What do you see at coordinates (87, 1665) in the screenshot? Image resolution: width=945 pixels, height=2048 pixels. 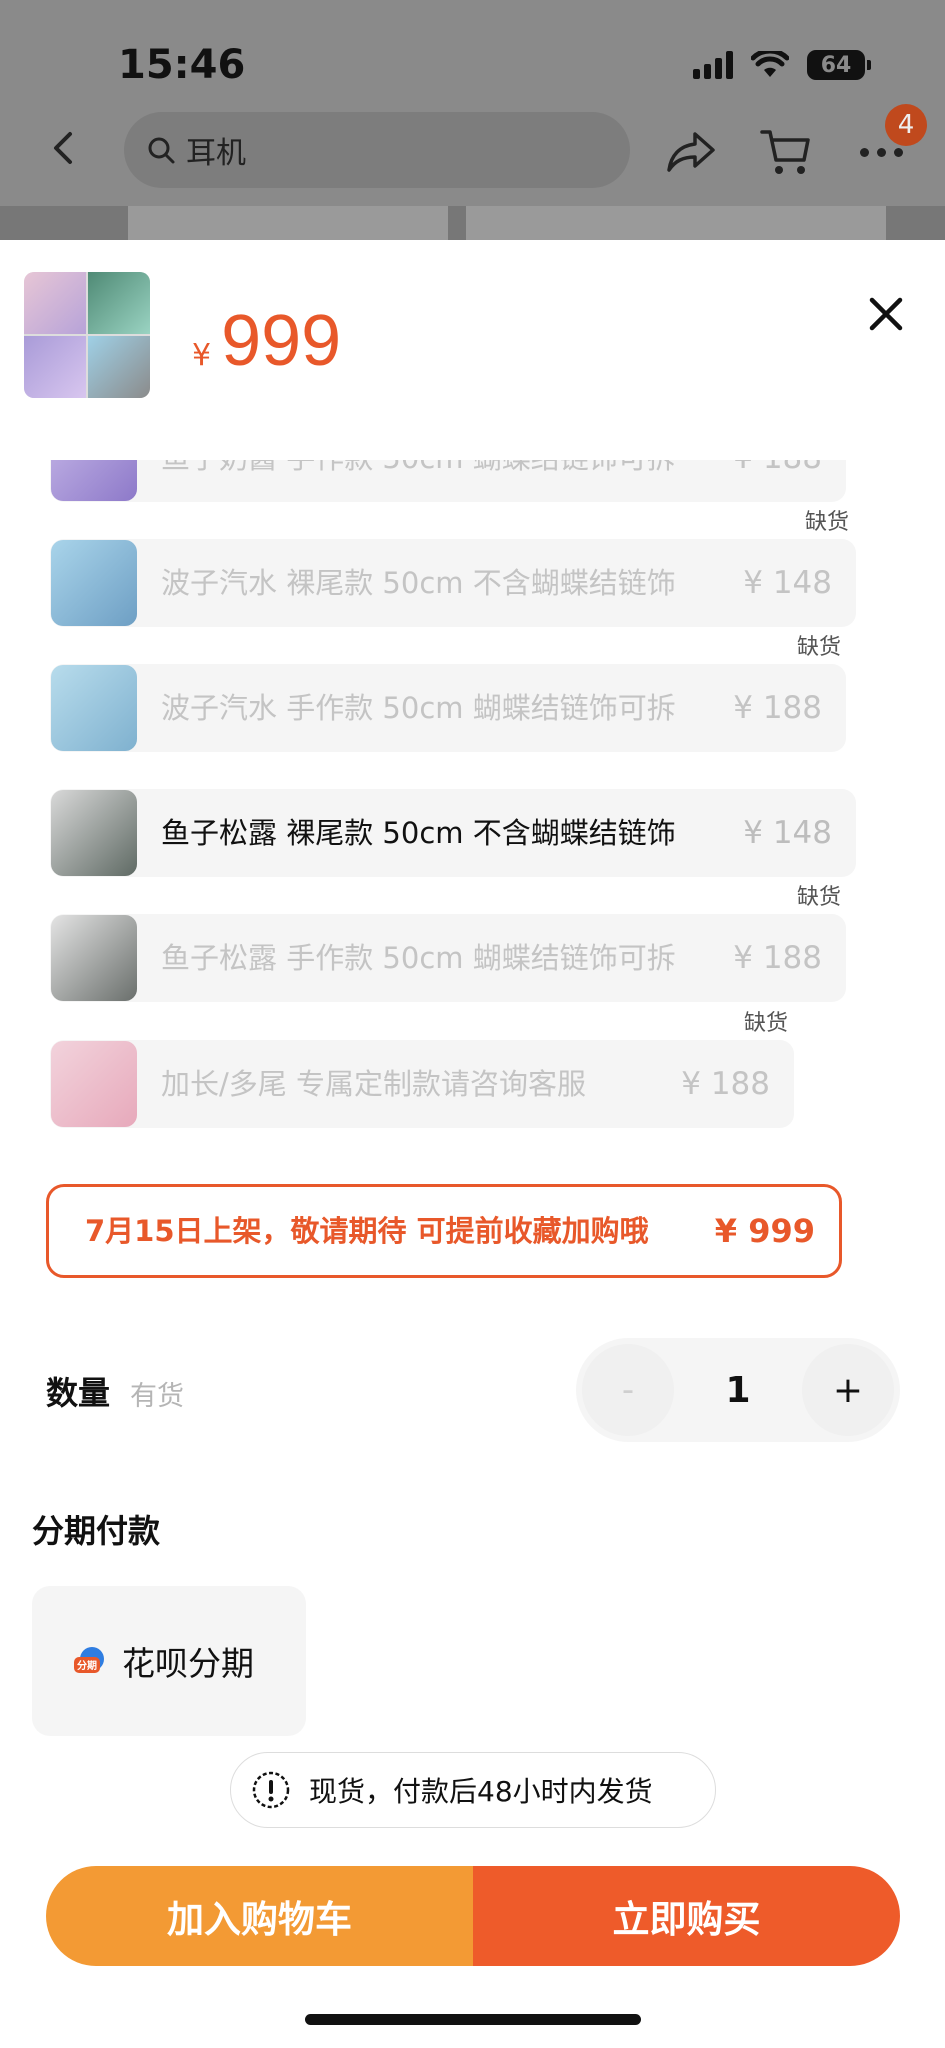 I see `huabei-icon-text: 分期` at bounding box center [87, 1665].